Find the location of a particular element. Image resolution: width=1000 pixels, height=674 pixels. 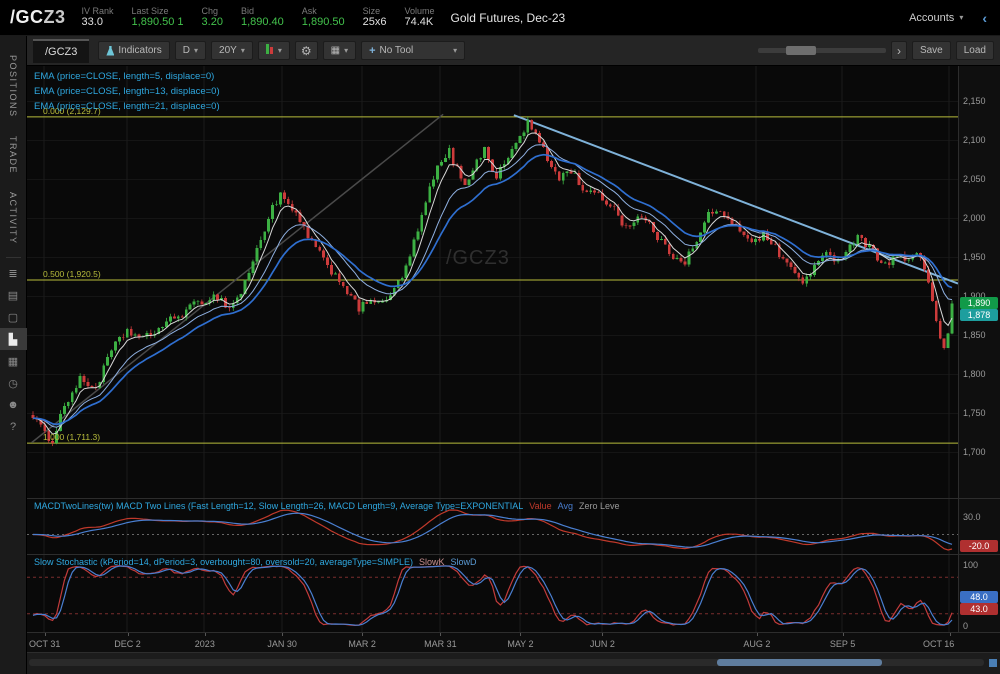

grid-icon: ▦ is located at coordinates (13, 361).